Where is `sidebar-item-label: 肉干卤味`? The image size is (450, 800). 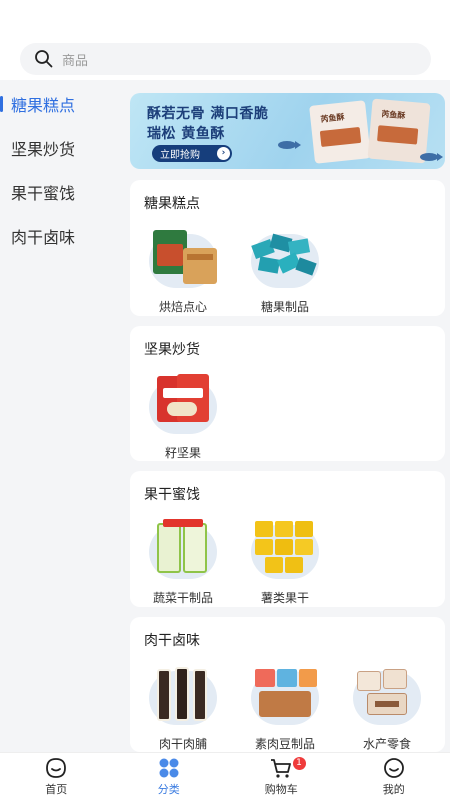
sidebar-item-label: 肉干卤味 is located at coordinates (43, 237).